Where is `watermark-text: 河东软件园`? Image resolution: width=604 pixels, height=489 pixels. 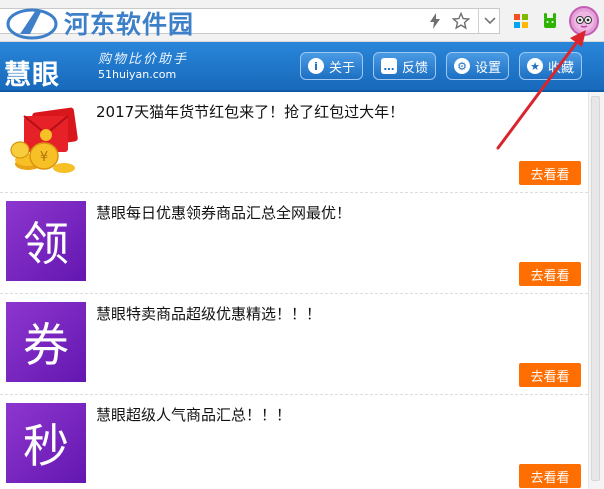 watermark-text: 河东软件园 is located at coordinates (129, 24).